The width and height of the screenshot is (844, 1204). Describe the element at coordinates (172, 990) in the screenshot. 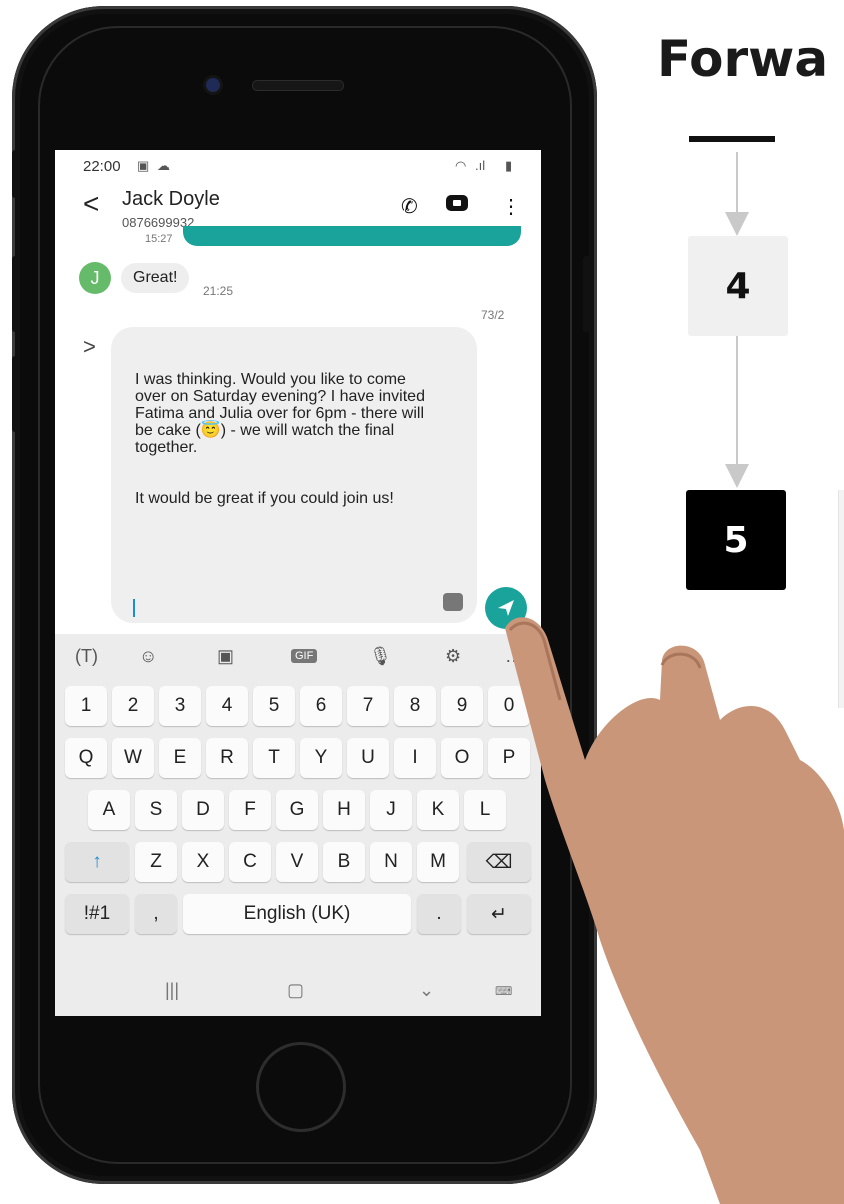

I see `recent-apps-icon: |||` at that location.